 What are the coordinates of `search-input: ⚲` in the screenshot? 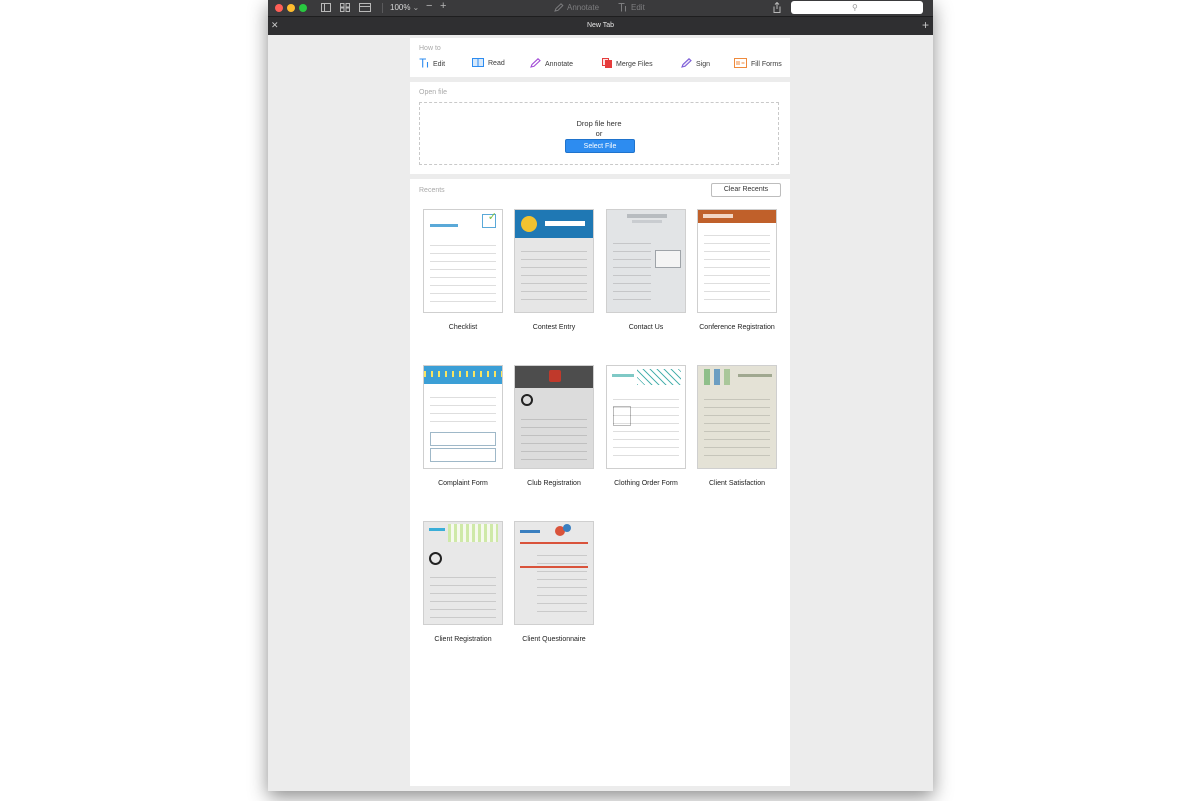 It's located at (857, 7).